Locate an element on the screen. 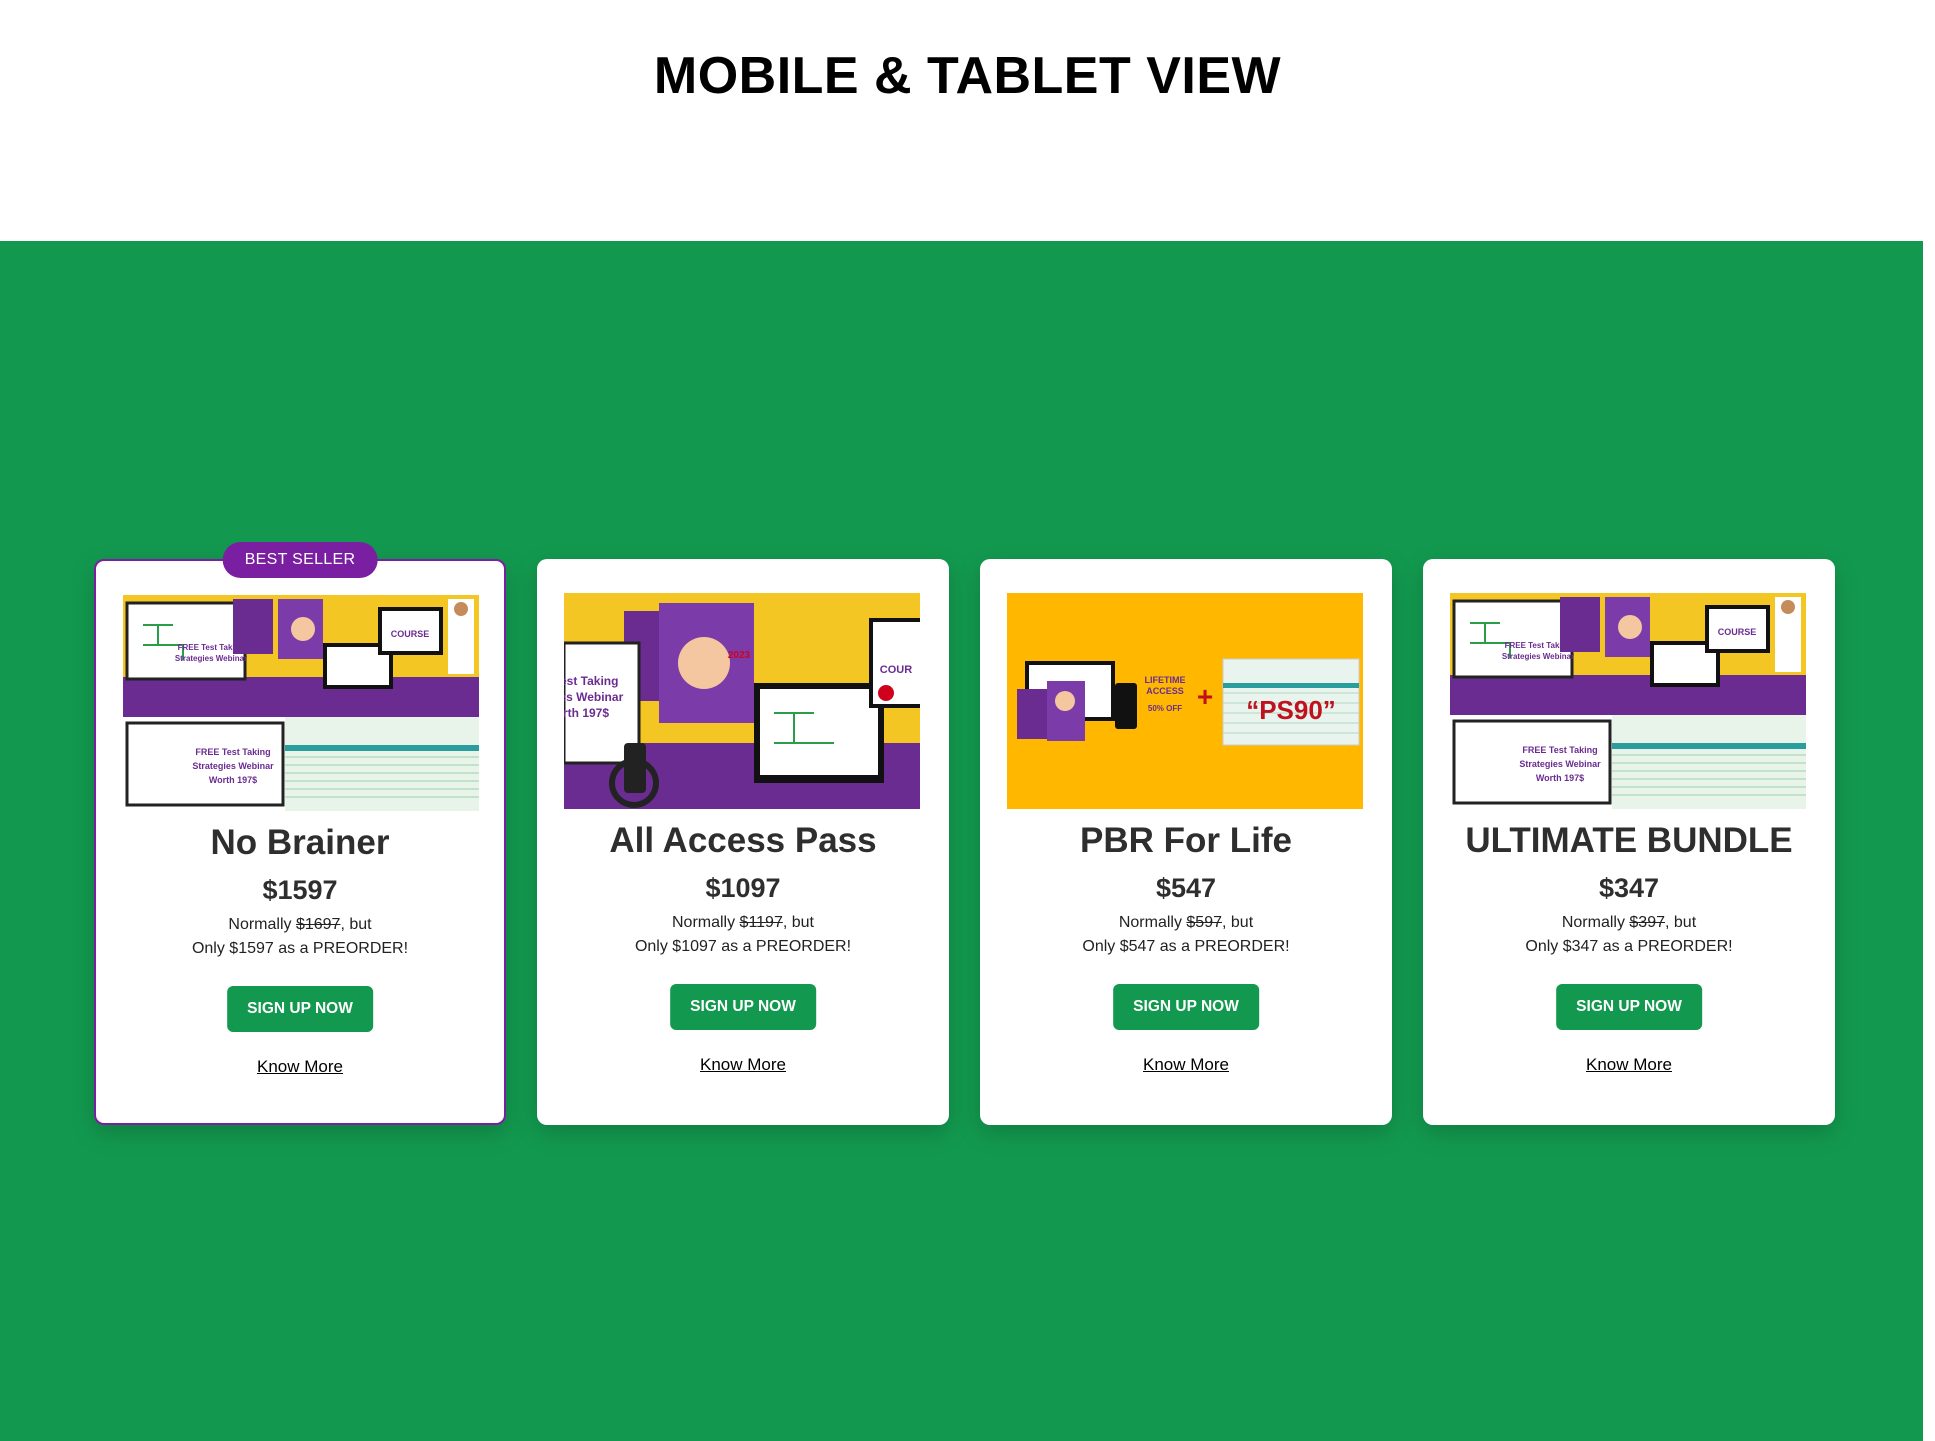  original-price: $1197 is located at coordinates (761, 922).